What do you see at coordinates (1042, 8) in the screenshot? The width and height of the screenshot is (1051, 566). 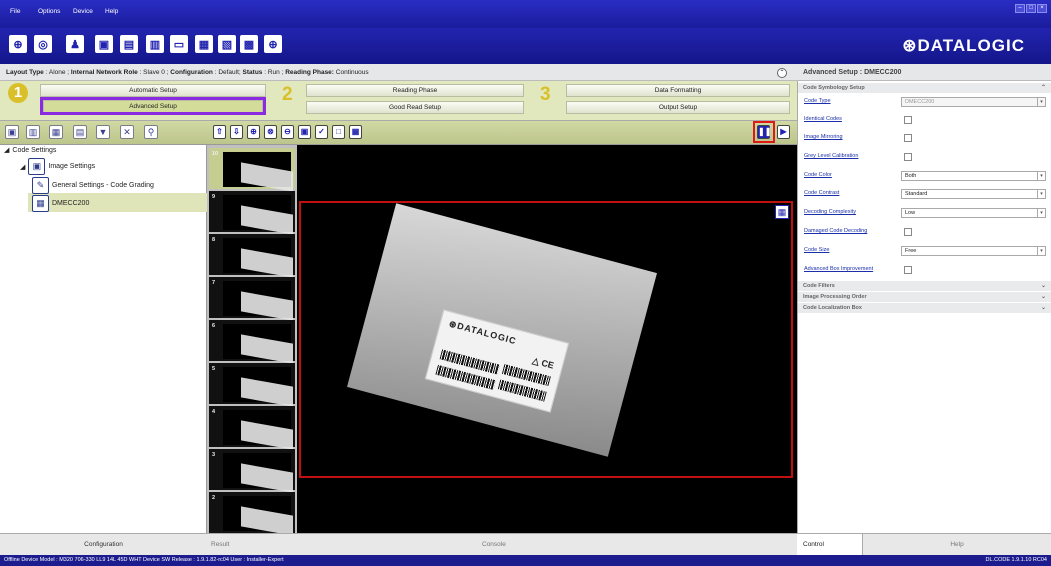 I see `close-icon: ×` at bounding box center [1042, 8].